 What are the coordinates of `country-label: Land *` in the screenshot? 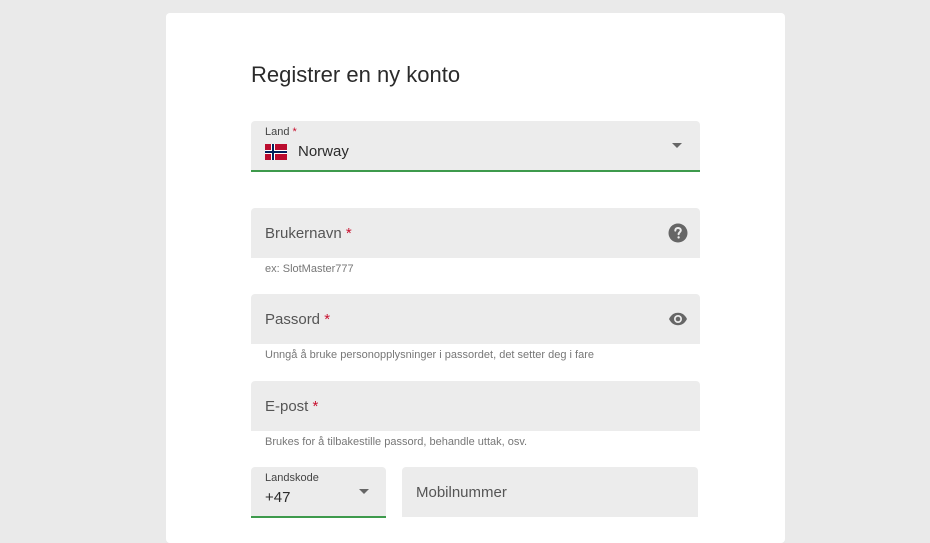 It's located at (281, 132).